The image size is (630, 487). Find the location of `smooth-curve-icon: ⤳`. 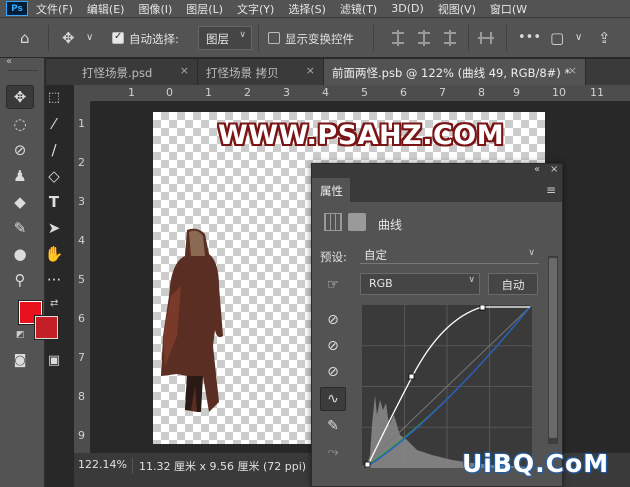

smooth-curve-icon: ⤳ is located at coordinates (333, 452).